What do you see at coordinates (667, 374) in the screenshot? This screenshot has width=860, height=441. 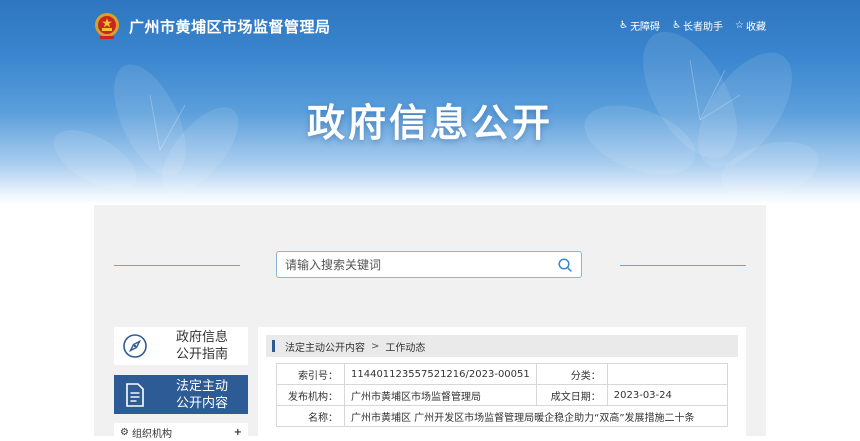 I see `category-value` at bounding box center [667, 374].